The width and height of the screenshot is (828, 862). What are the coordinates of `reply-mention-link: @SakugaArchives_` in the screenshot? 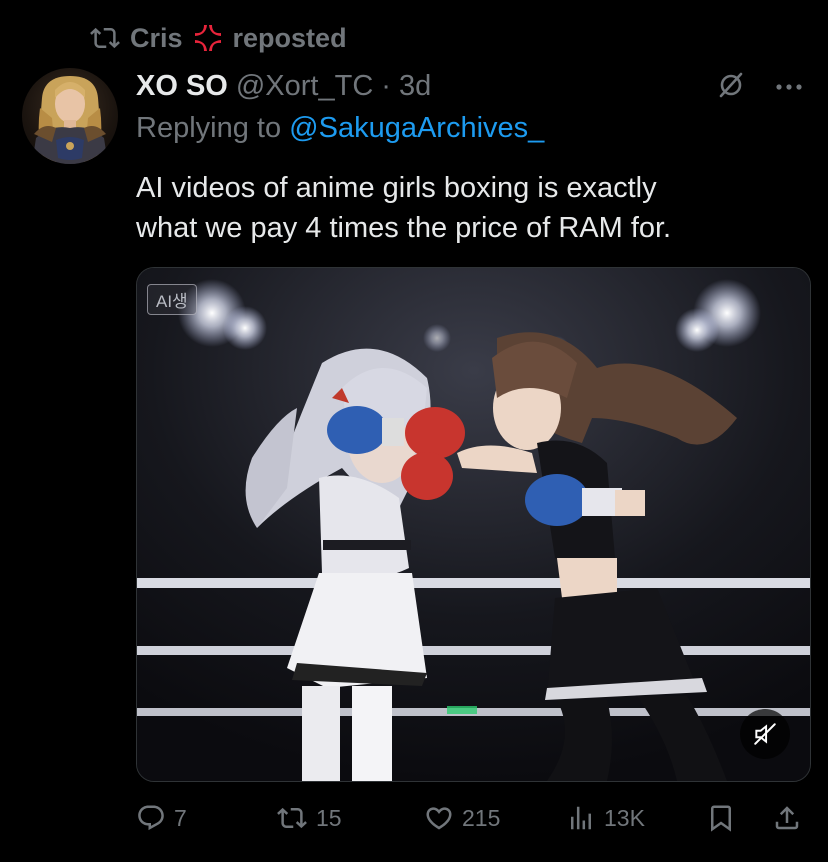 It's located at (416, 128).